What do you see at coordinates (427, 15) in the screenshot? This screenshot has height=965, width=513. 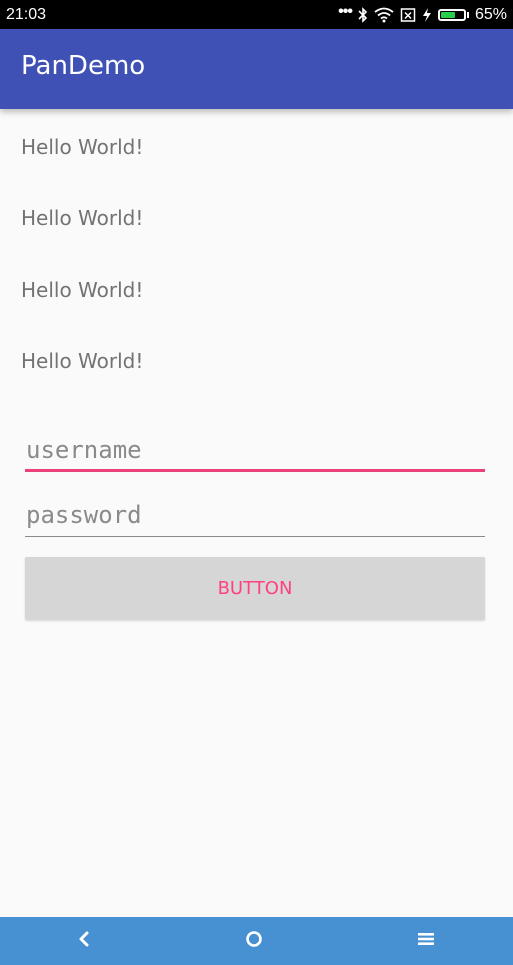 I see `charging-icon` at bounding box center [427, 15].